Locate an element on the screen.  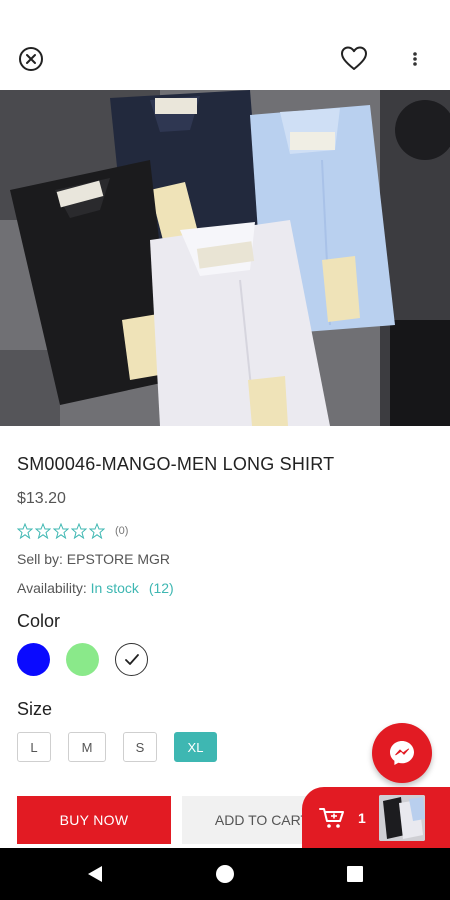
close-icon is located at coordinates (31, 59).